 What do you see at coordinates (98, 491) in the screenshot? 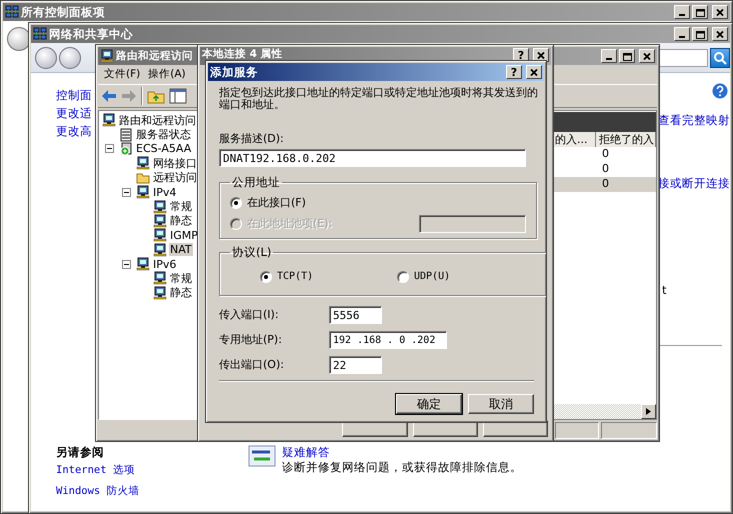
I see `see-also-link: Windows 防火墙` at bounding box center [98, 491].